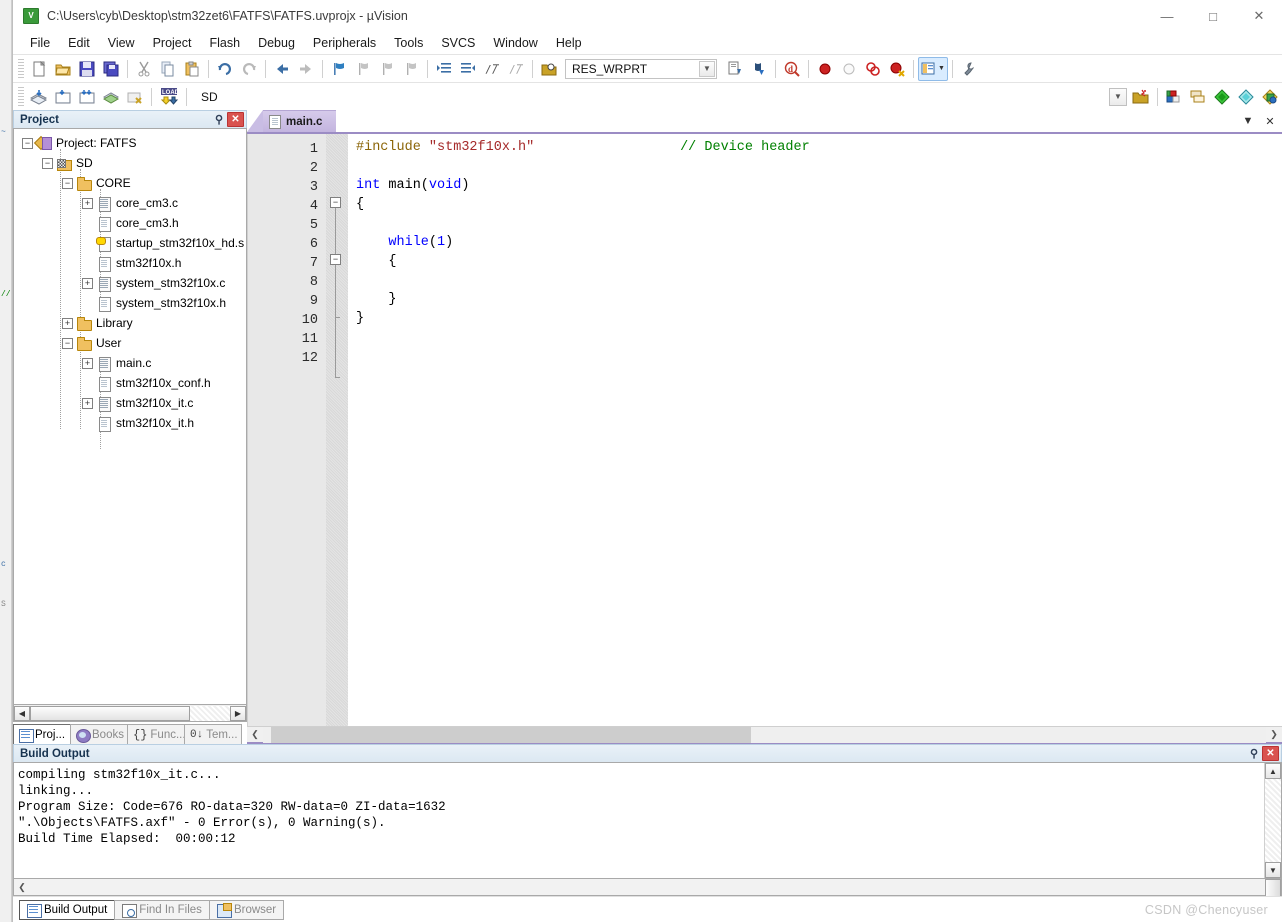 This screenshot has width=1282, height=922. What do you see at coordinates (168, 69) in the screenshot?
I see `copy-icon` at bounding box center [168, 69].